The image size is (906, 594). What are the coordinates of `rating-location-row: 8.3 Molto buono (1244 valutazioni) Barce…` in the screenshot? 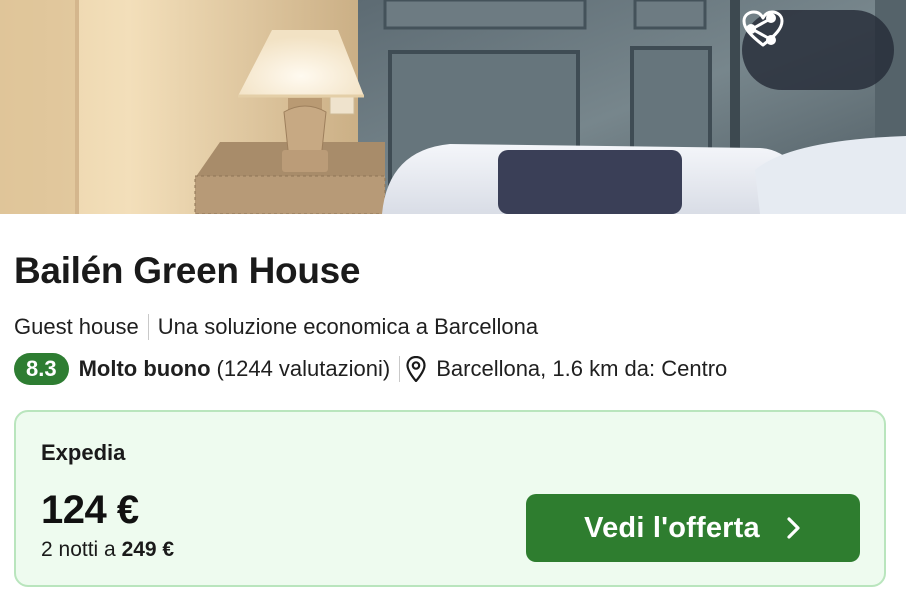 It's located at (370, 369).